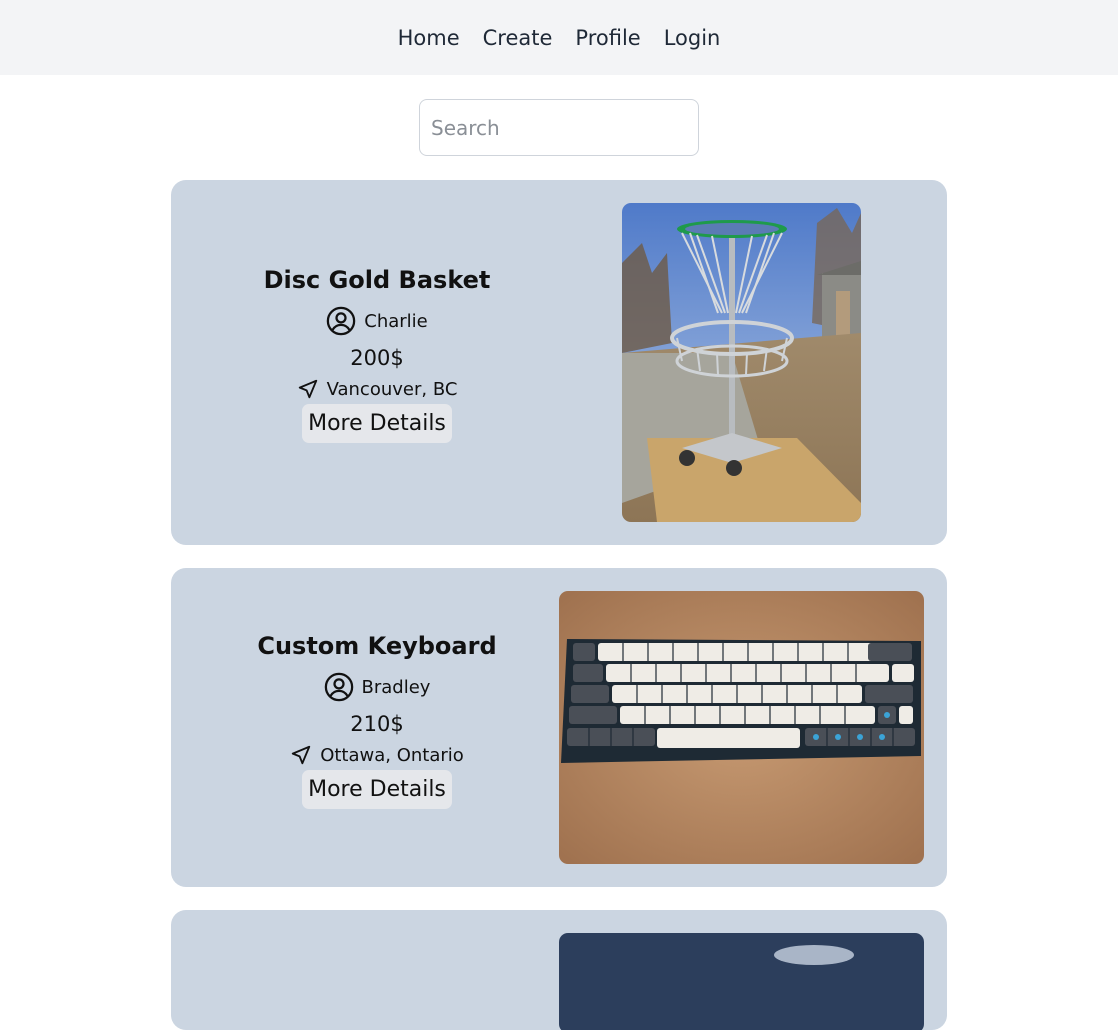 This screenshot has height=1030, width=1118. I want to click on nav-create-link: Create, so click(518, 38).